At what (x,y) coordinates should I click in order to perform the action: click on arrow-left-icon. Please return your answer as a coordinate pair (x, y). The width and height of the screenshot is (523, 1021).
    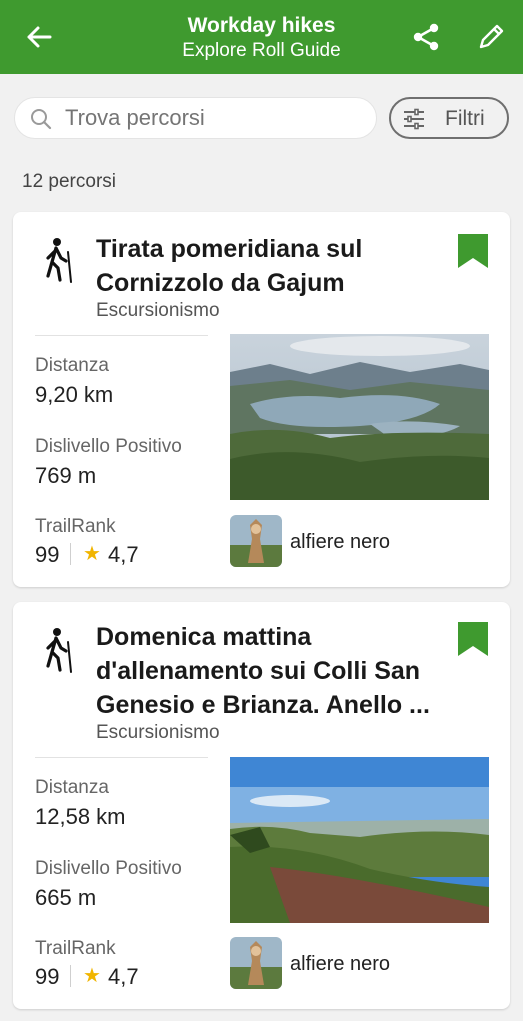
    Looking at the image, I should click on (39, 37).